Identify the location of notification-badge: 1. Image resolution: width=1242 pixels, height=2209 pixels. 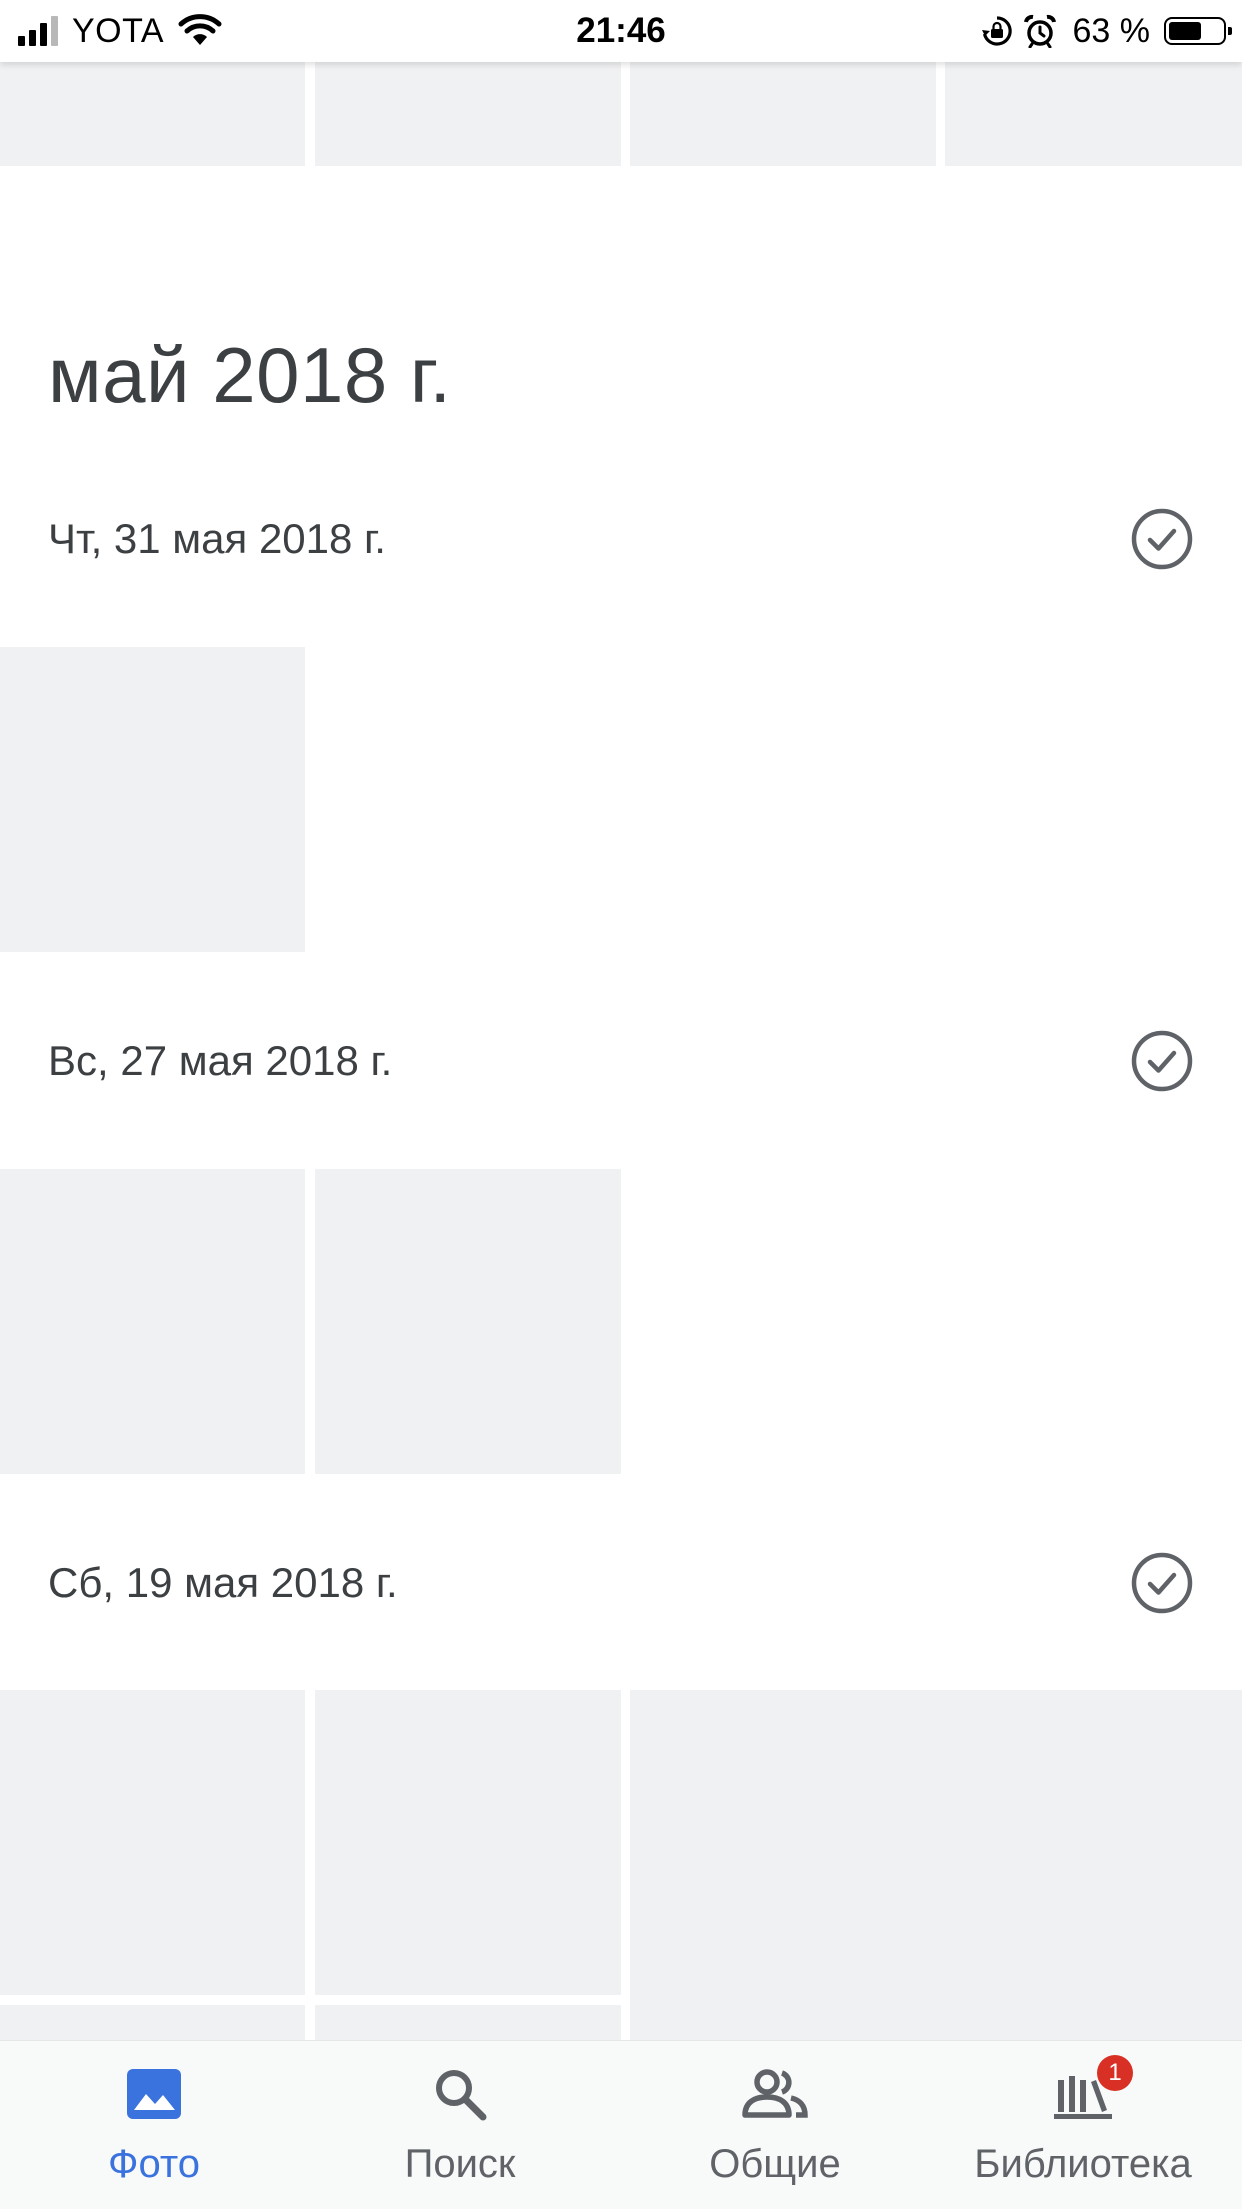
(1115, 2073).